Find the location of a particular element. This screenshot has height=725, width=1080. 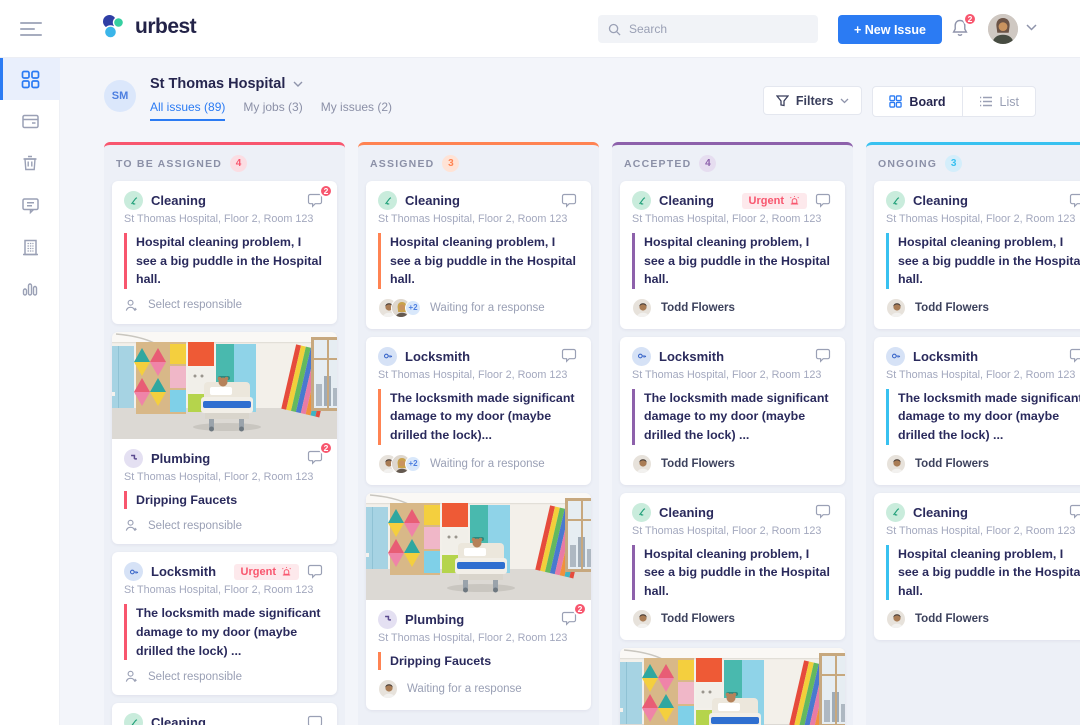

tab-all-issues: All issues (89) is located at coordinates (188, 110).